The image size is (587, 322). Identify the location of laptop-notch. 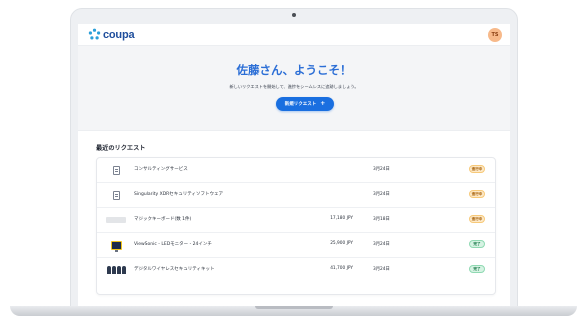
(294, 307).